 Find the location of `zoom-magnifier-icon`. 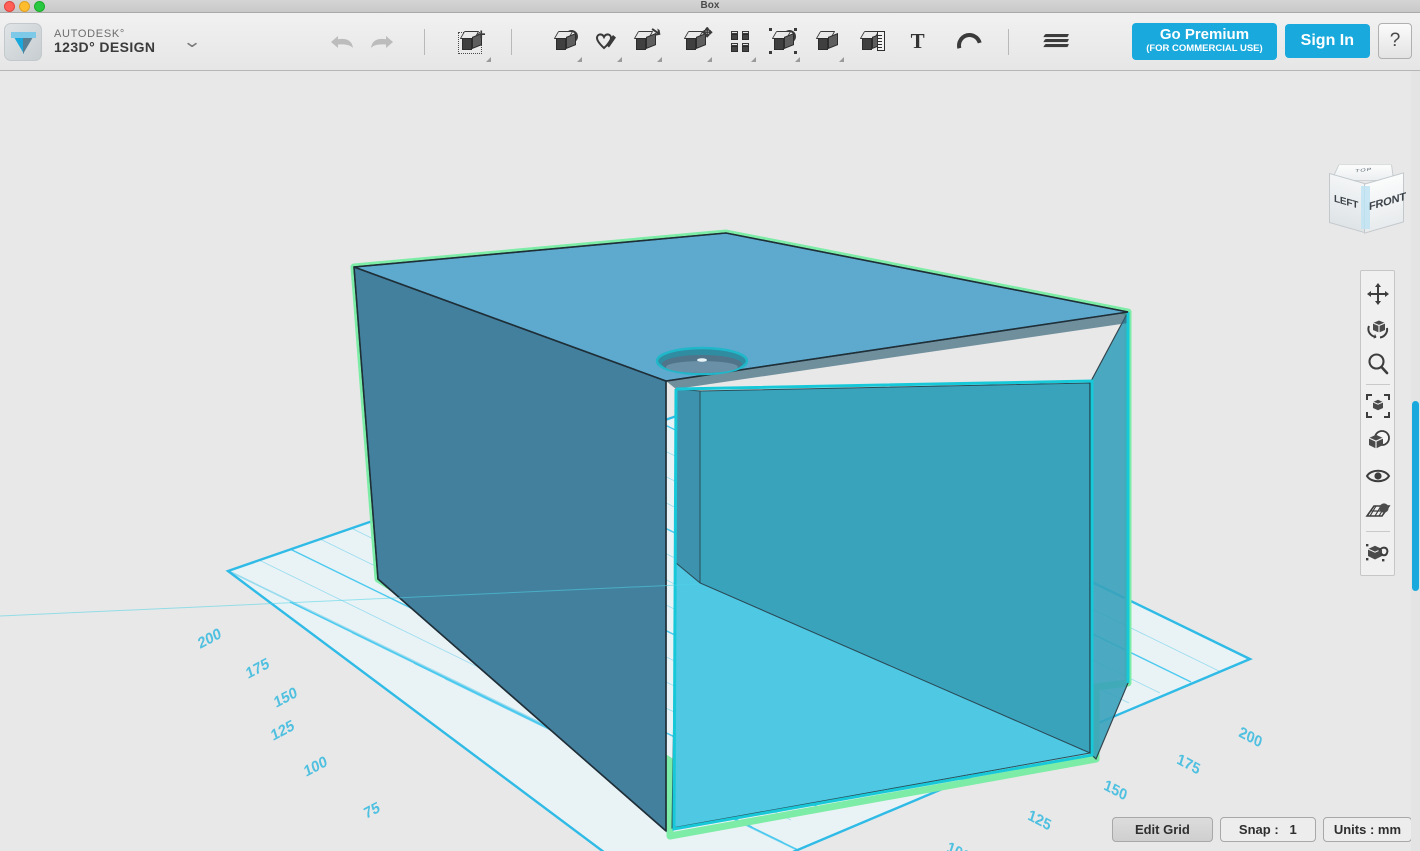

zoom-magnifier-icon is located at coordinates (1377, 363).